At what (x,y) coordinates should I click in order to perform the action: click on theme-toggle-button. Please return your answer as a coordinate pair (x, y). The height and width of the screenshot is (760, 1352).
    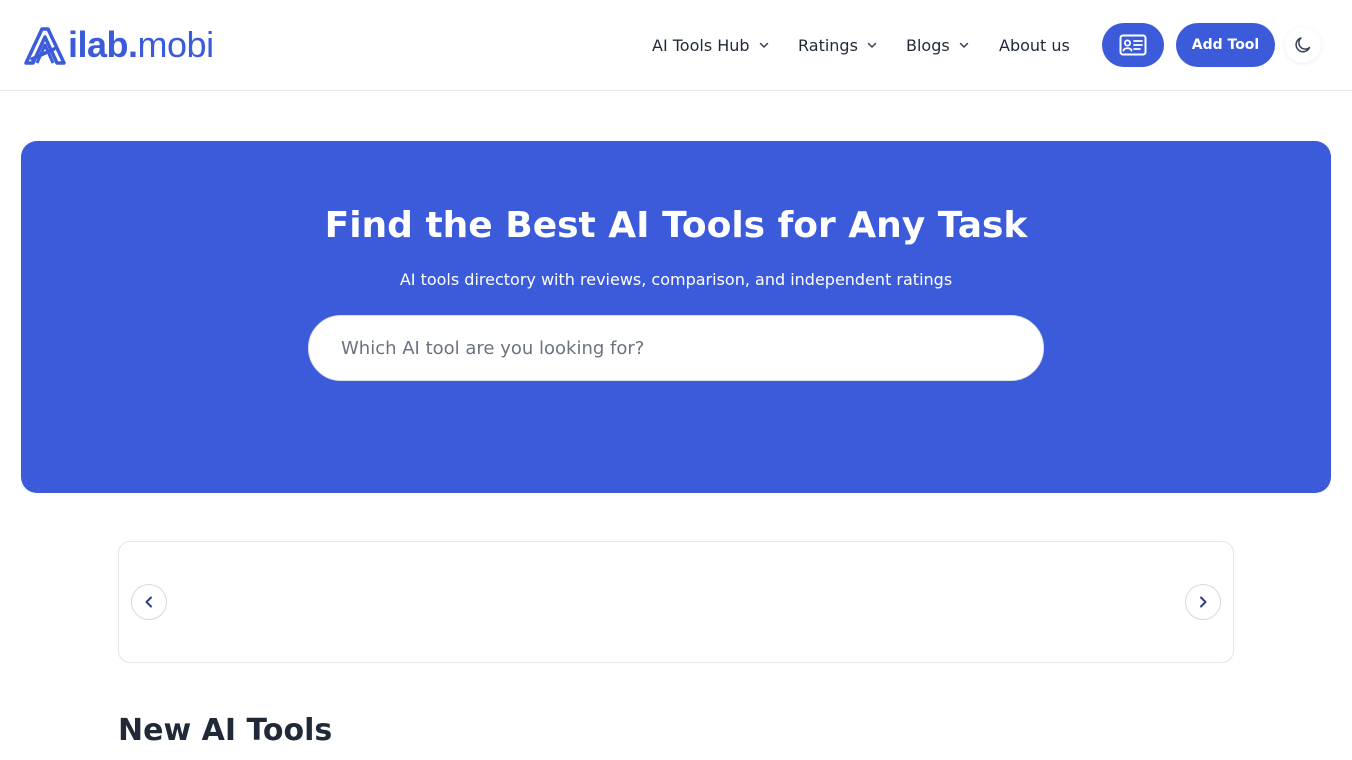
    Looking at the image, I should click on (1303, 45).